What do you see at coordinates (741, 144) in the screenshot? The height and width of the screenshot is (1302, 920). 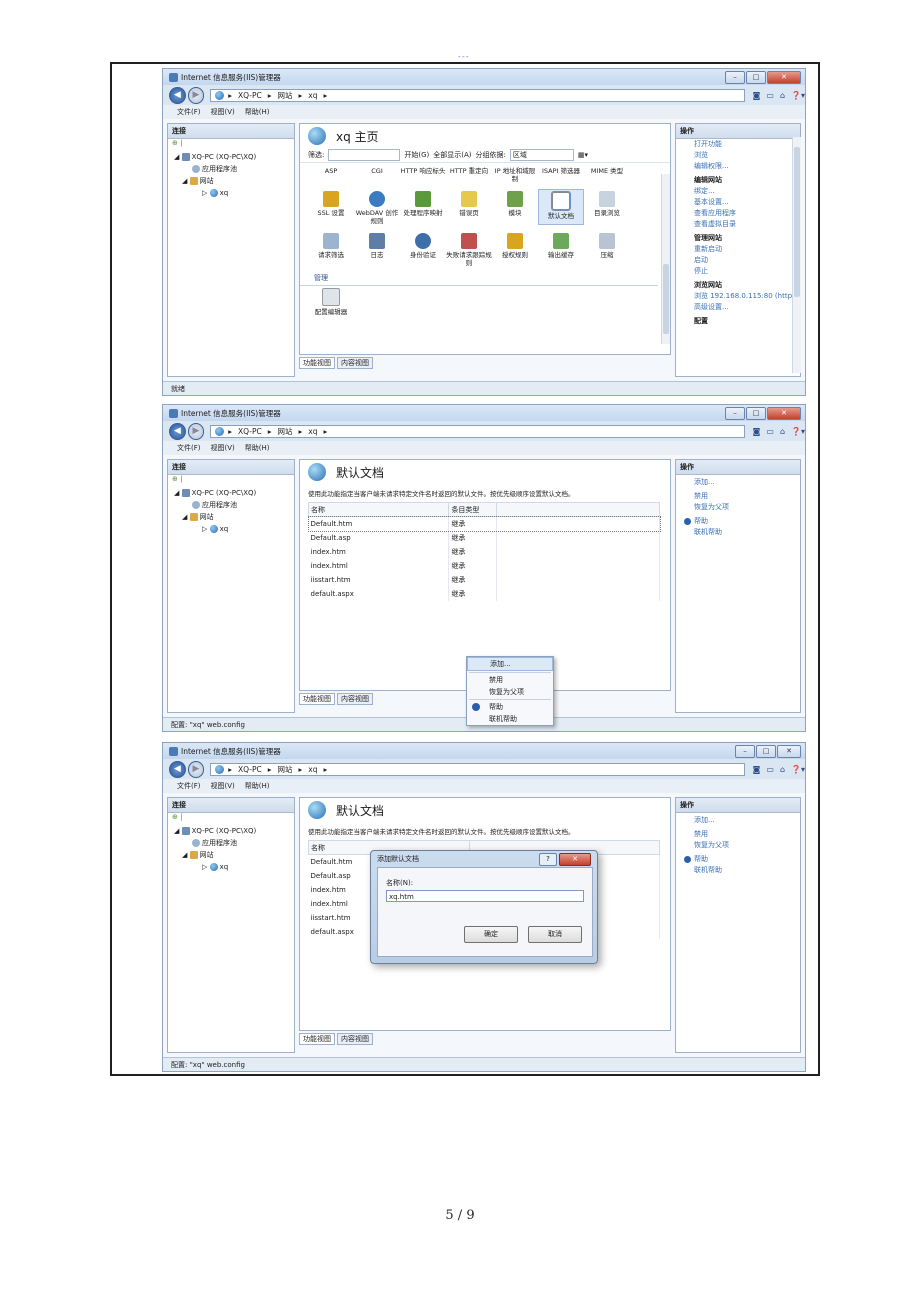 I see `action-link: 打开功能` at bounding box center [741, 144].